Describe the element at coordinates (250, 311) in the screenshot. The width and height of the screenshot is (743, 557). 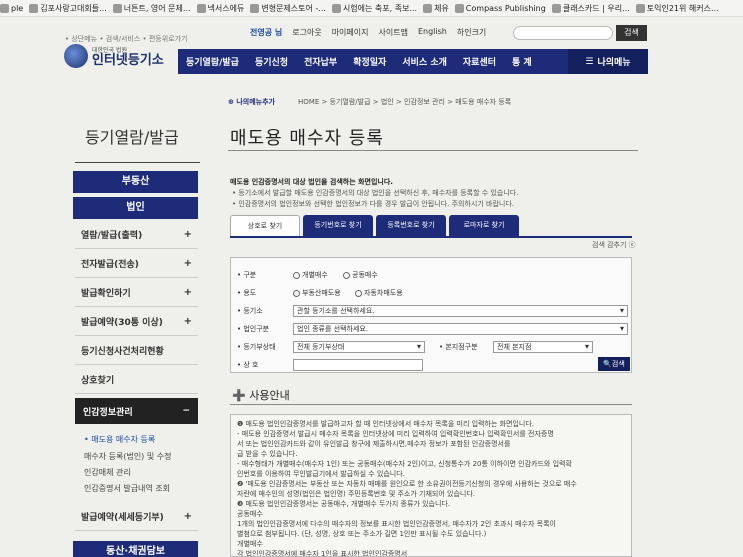
I see `office-label: • 등기소` at that location.